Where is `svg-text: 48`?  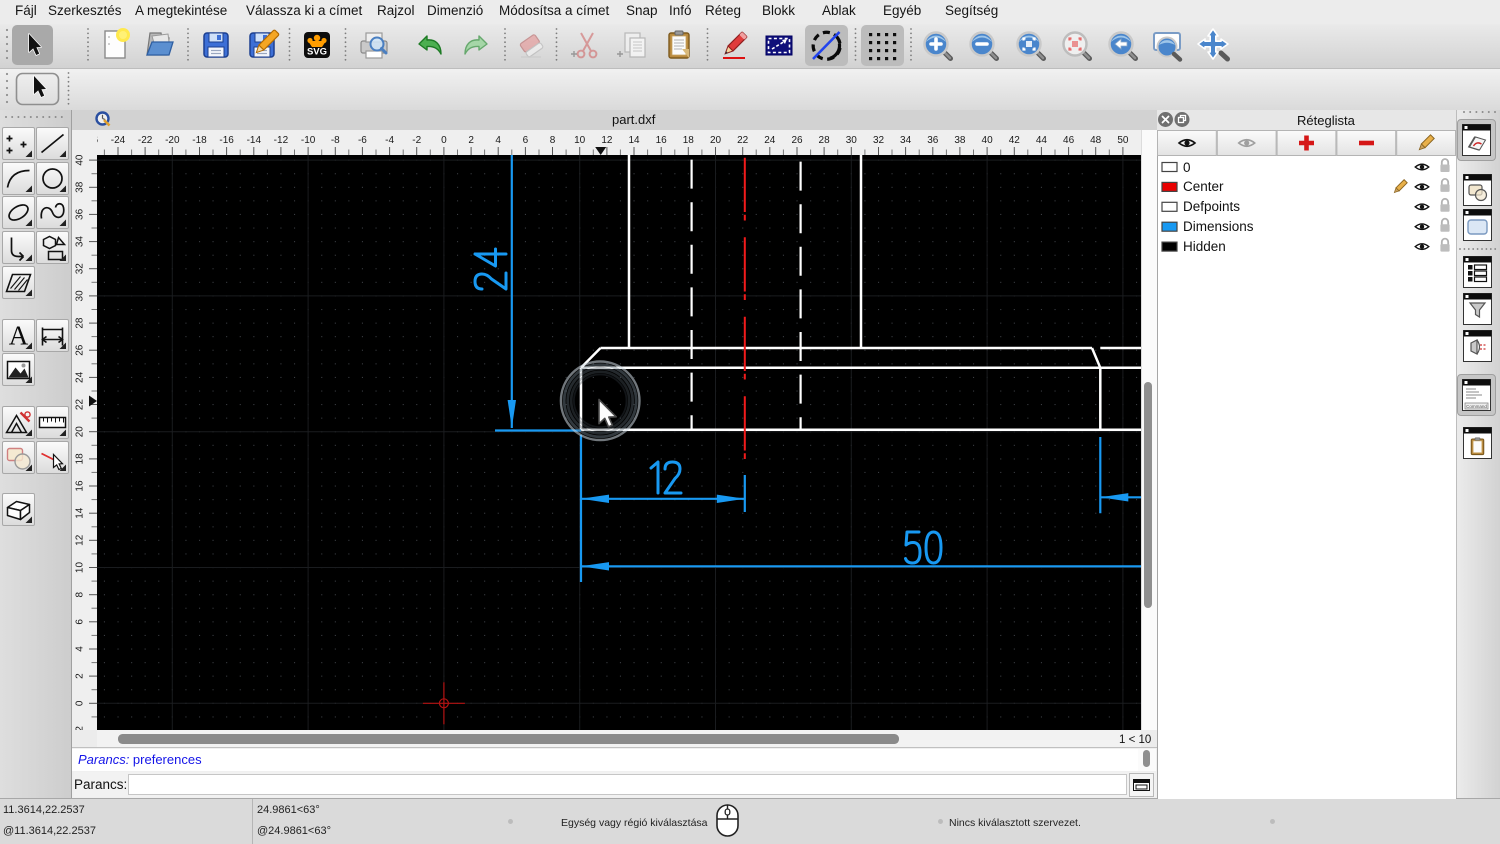
svg-text: 48 is located at coordinates (1096, 140).